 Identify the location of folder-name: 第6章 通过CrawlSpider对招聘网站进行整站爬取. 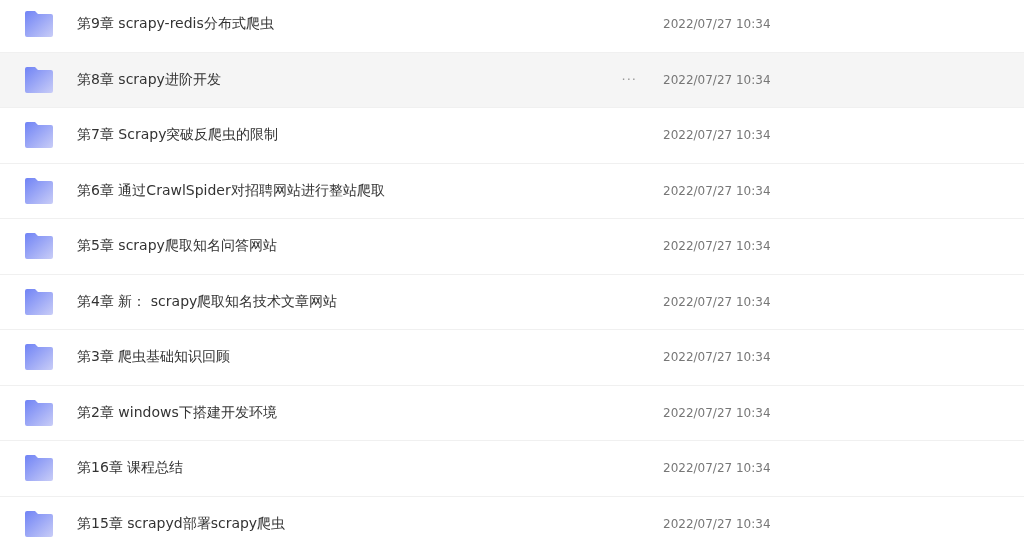
(231, 190).